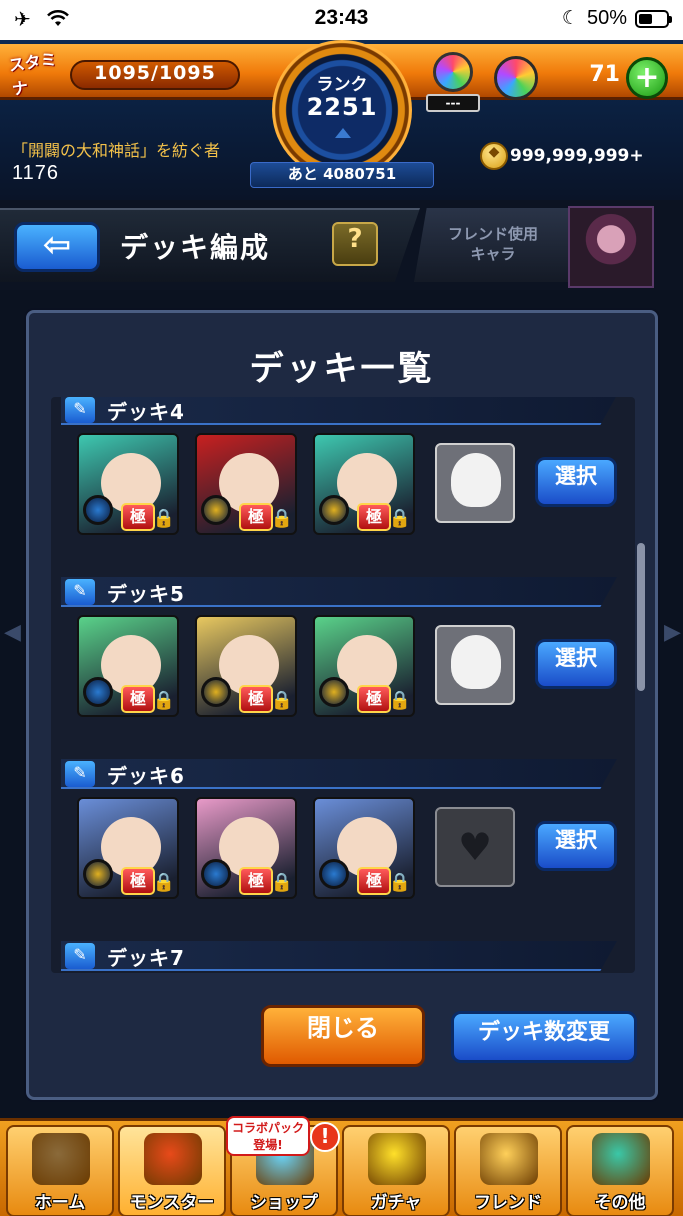 Image resolution: width=683 pixels, height=1216 pixels. What do you see at coordinates (396, 1203) in the screenshot?
I see `nav-label: ガチャ` at bounding box center [396, 1203].